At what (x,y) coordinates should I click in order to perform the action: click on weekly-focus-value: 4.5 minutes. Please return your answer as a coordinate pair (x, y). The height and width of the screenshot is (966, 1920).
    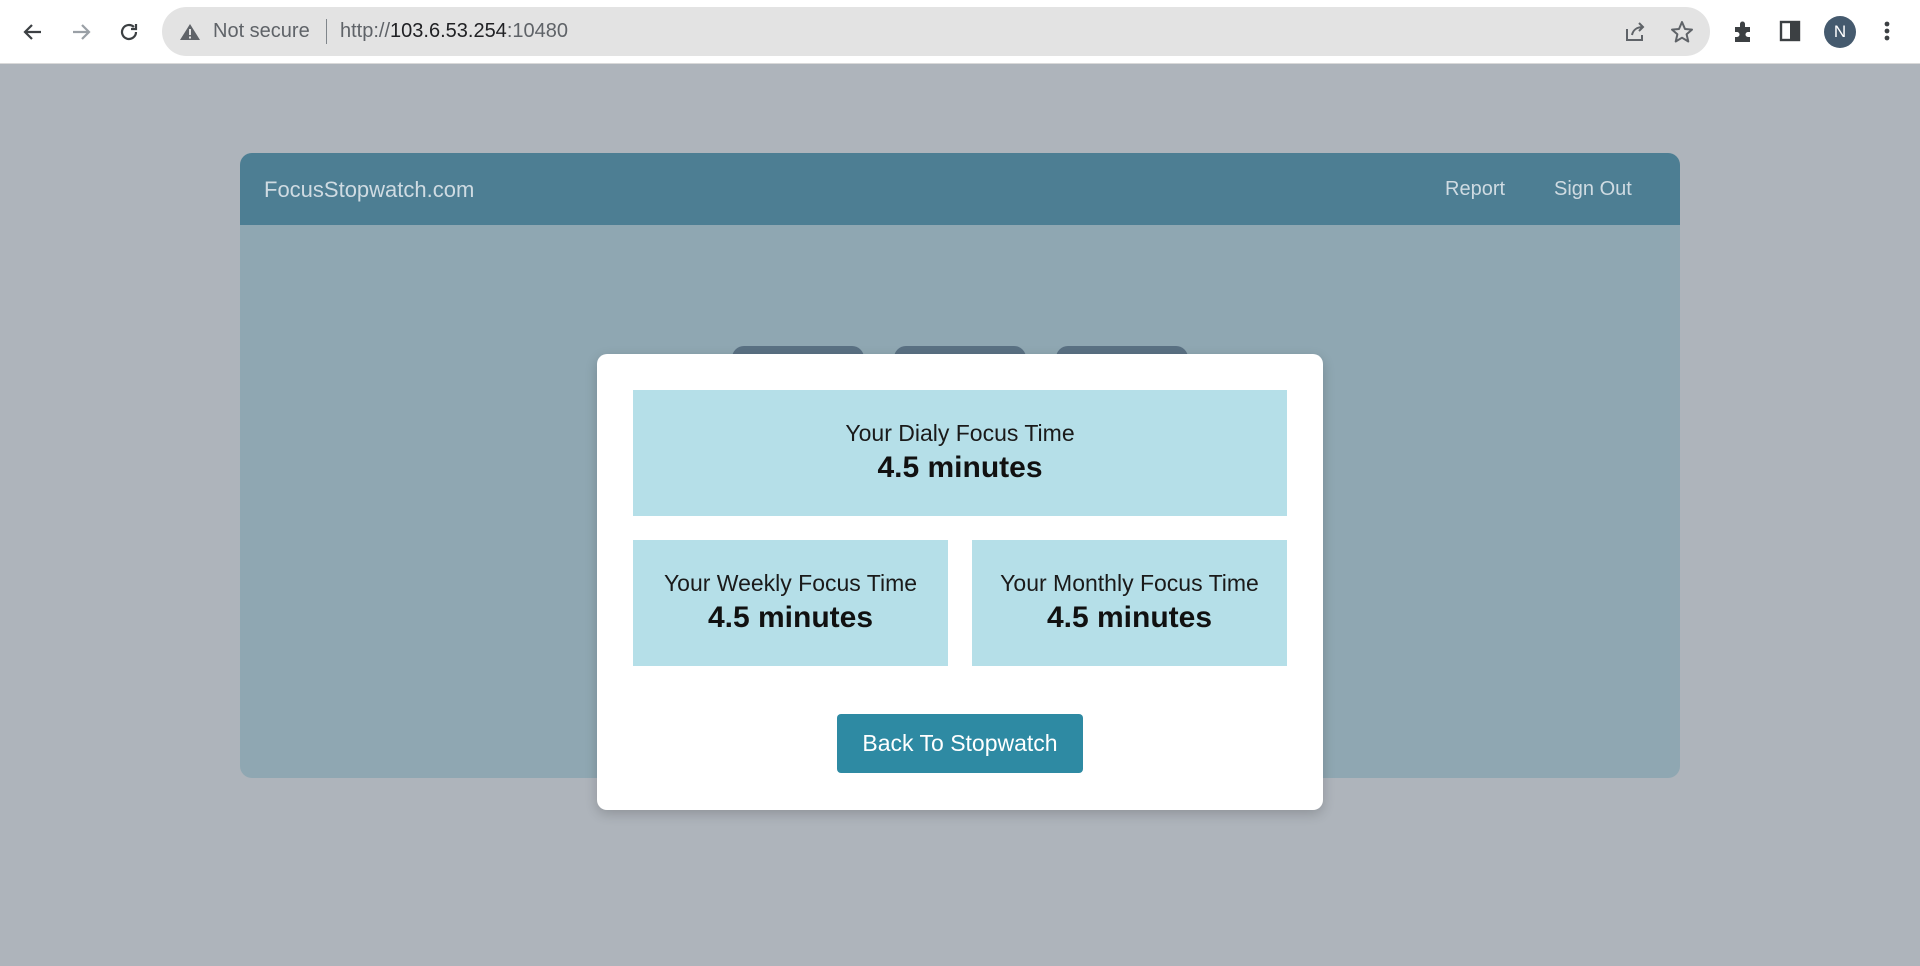
    Looking at the image, I should click on (790, 617).